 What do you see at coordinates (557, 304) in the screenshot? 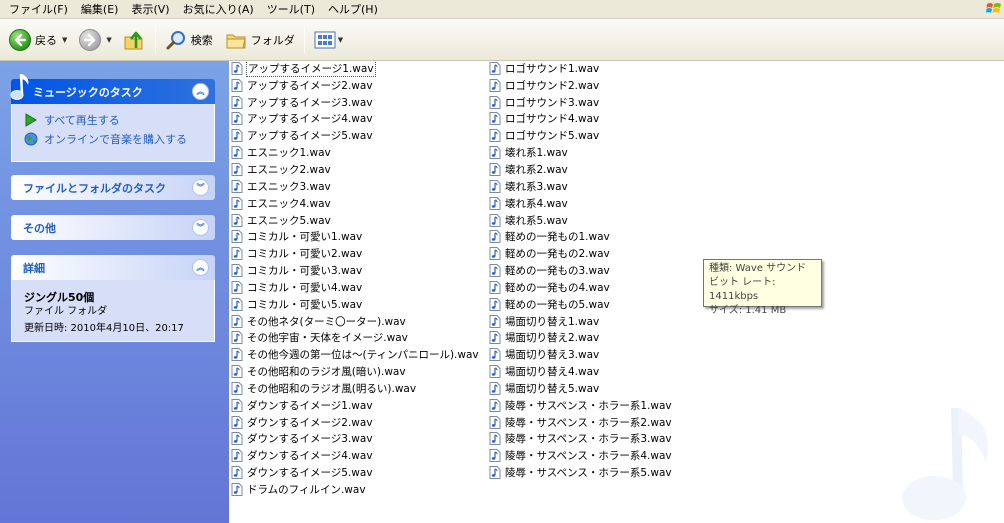
I see `file-name: 軽めの一発もの5.wav` at bounding box center [557, 304].